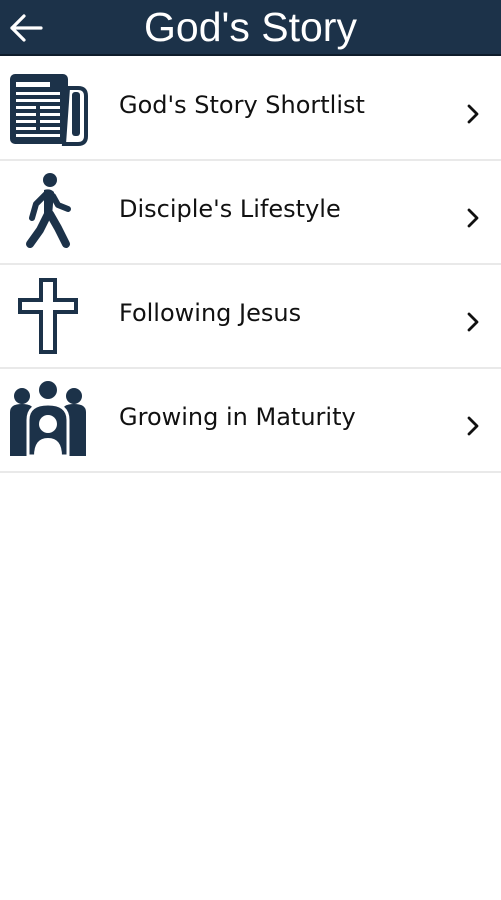 The height and width of the screenshot is (900, 501). I want to click on menu-item-following-jesus: Following Jesus, so click(250, 317).